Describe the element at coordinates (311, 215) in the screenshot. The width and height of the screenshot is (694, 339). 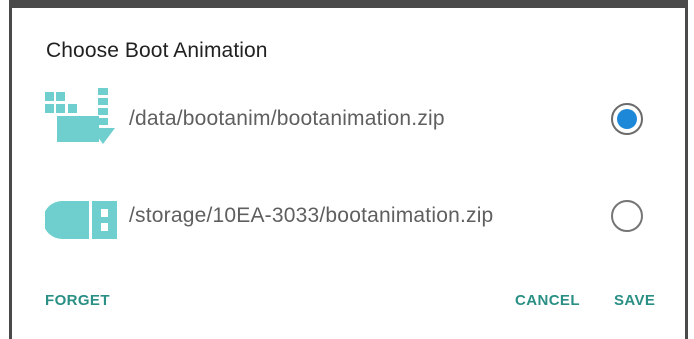
I see `option-label: /storage/10EA-3033/bootanimation.zip` at that location.